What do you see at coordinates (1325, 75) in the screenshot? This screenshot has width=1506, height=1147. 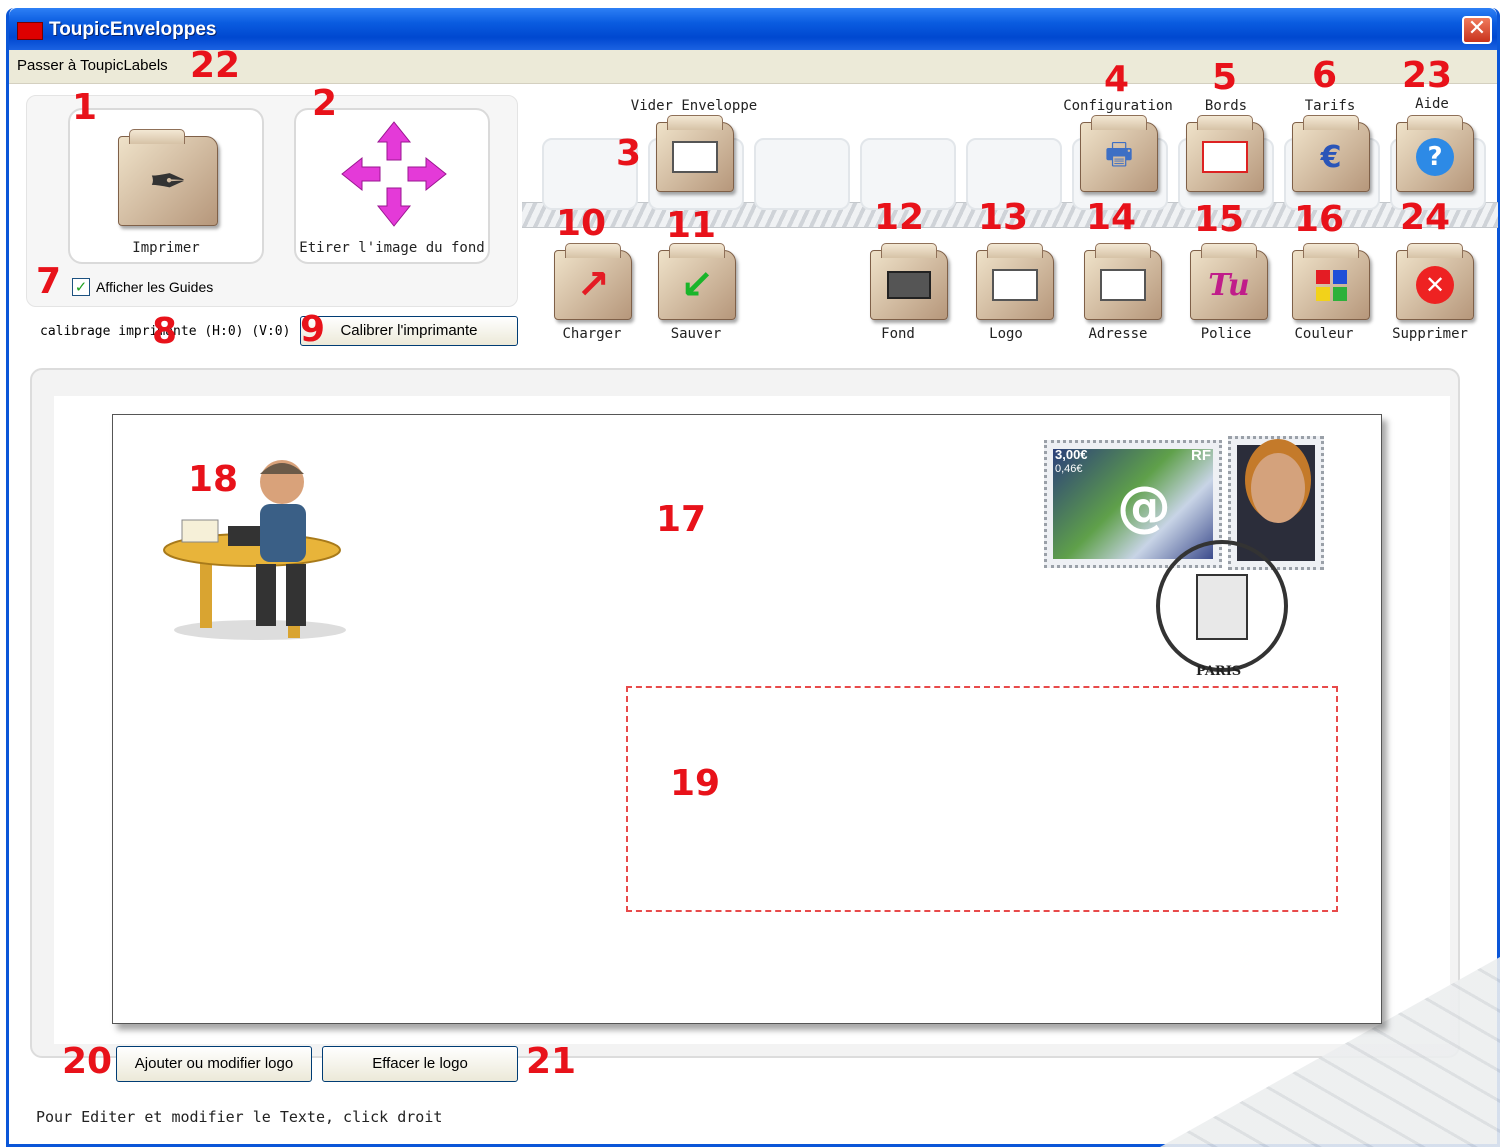 I see `callout-6: 6` at bounding box center [1325, 75].